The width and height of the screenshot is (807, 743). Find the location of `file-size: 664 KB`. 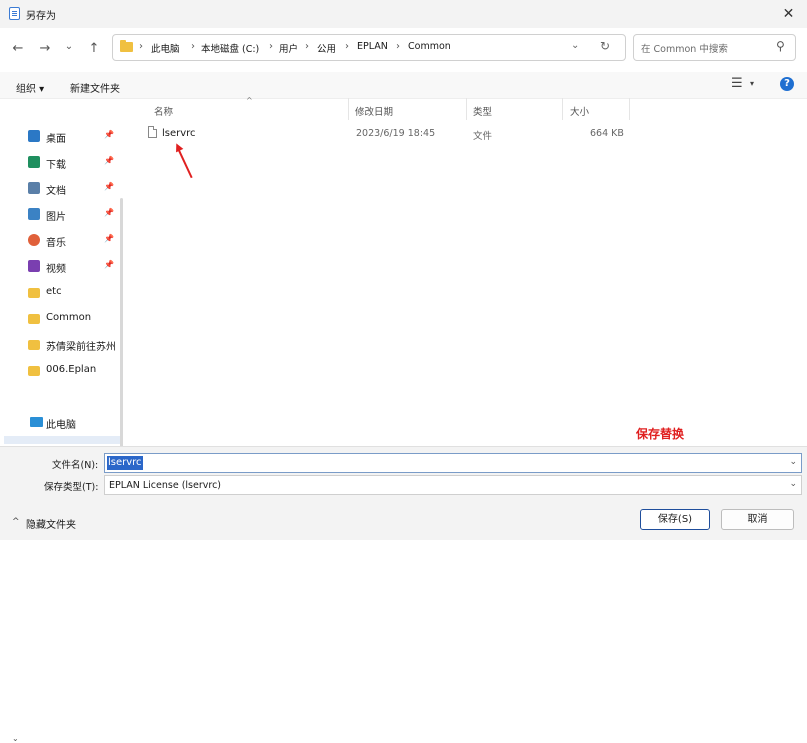

file-size: 664 KB is located at coordinates (607, 133).